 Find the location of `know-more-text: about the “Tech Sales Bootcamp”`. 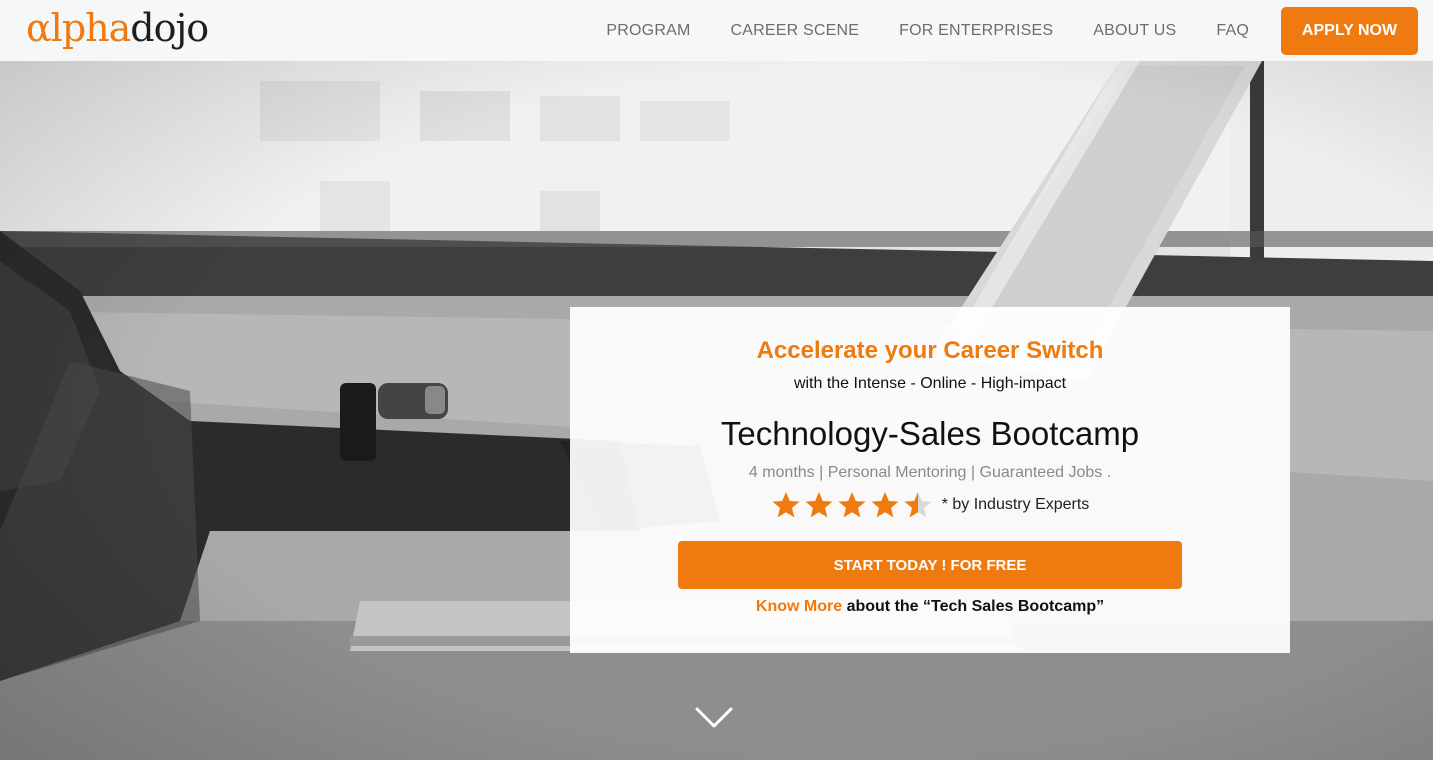

know-more-text: about the “Tech Sales Bootcamp” is located at coordinates (973, 606).